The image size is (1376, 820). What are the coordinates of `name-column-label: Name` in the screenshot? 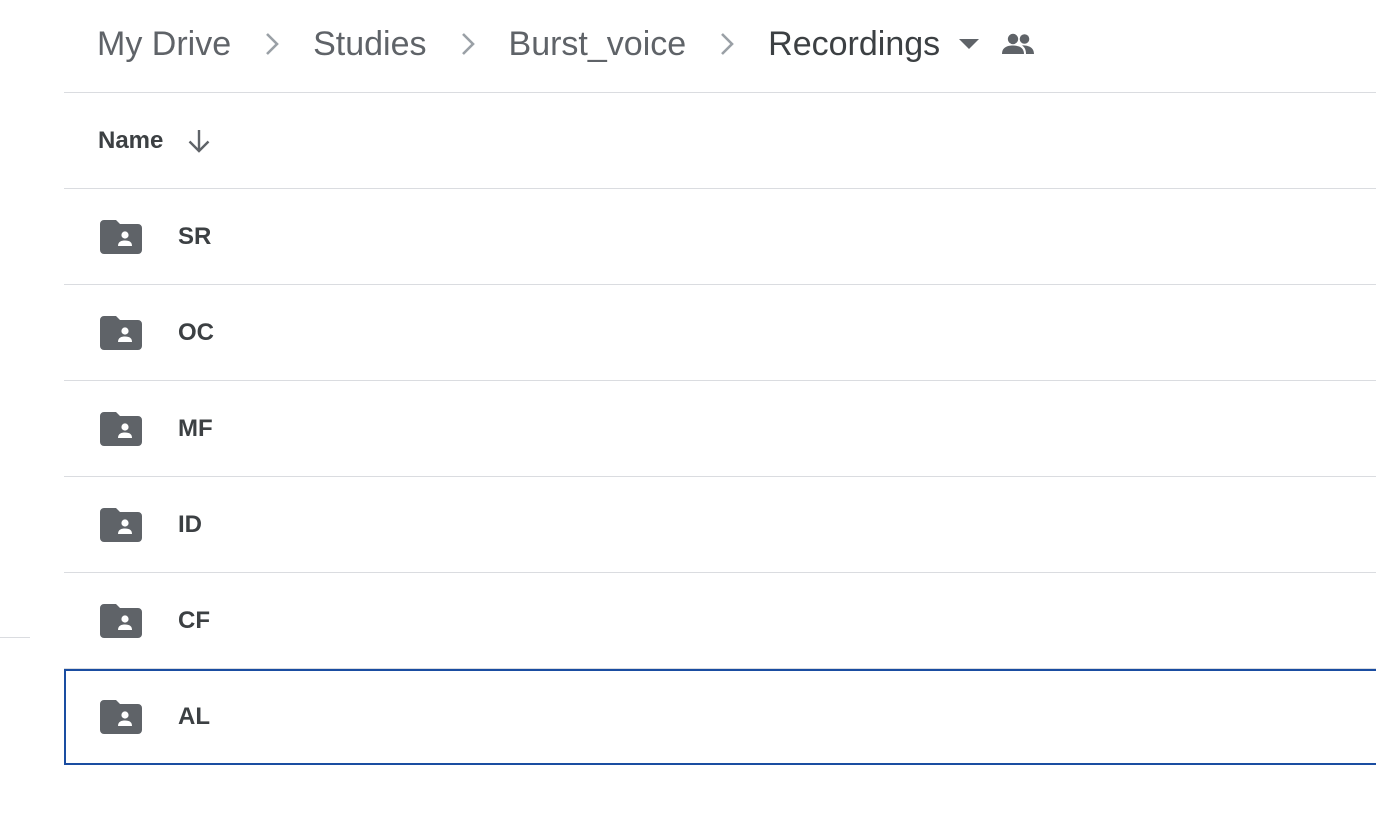 It's located at (131, 140).